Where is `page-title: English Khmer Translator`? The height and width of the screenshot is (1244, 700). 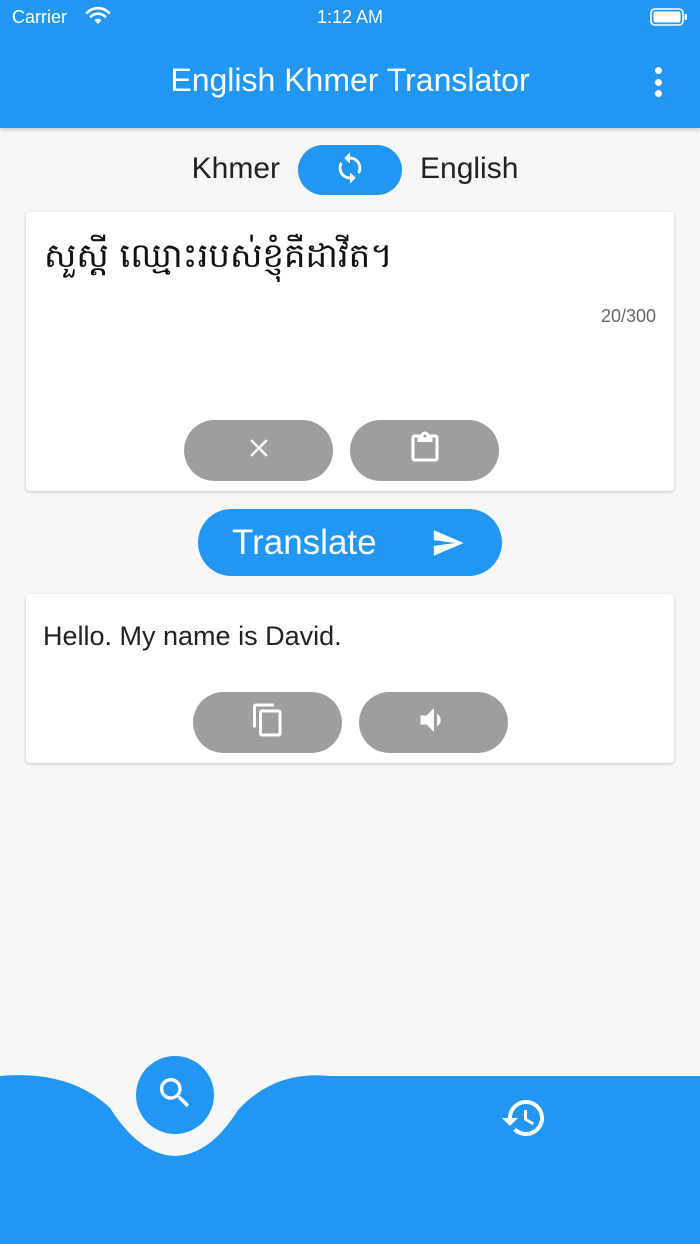
page-title: English Khmer Translator is located at coordinates (350, 80).